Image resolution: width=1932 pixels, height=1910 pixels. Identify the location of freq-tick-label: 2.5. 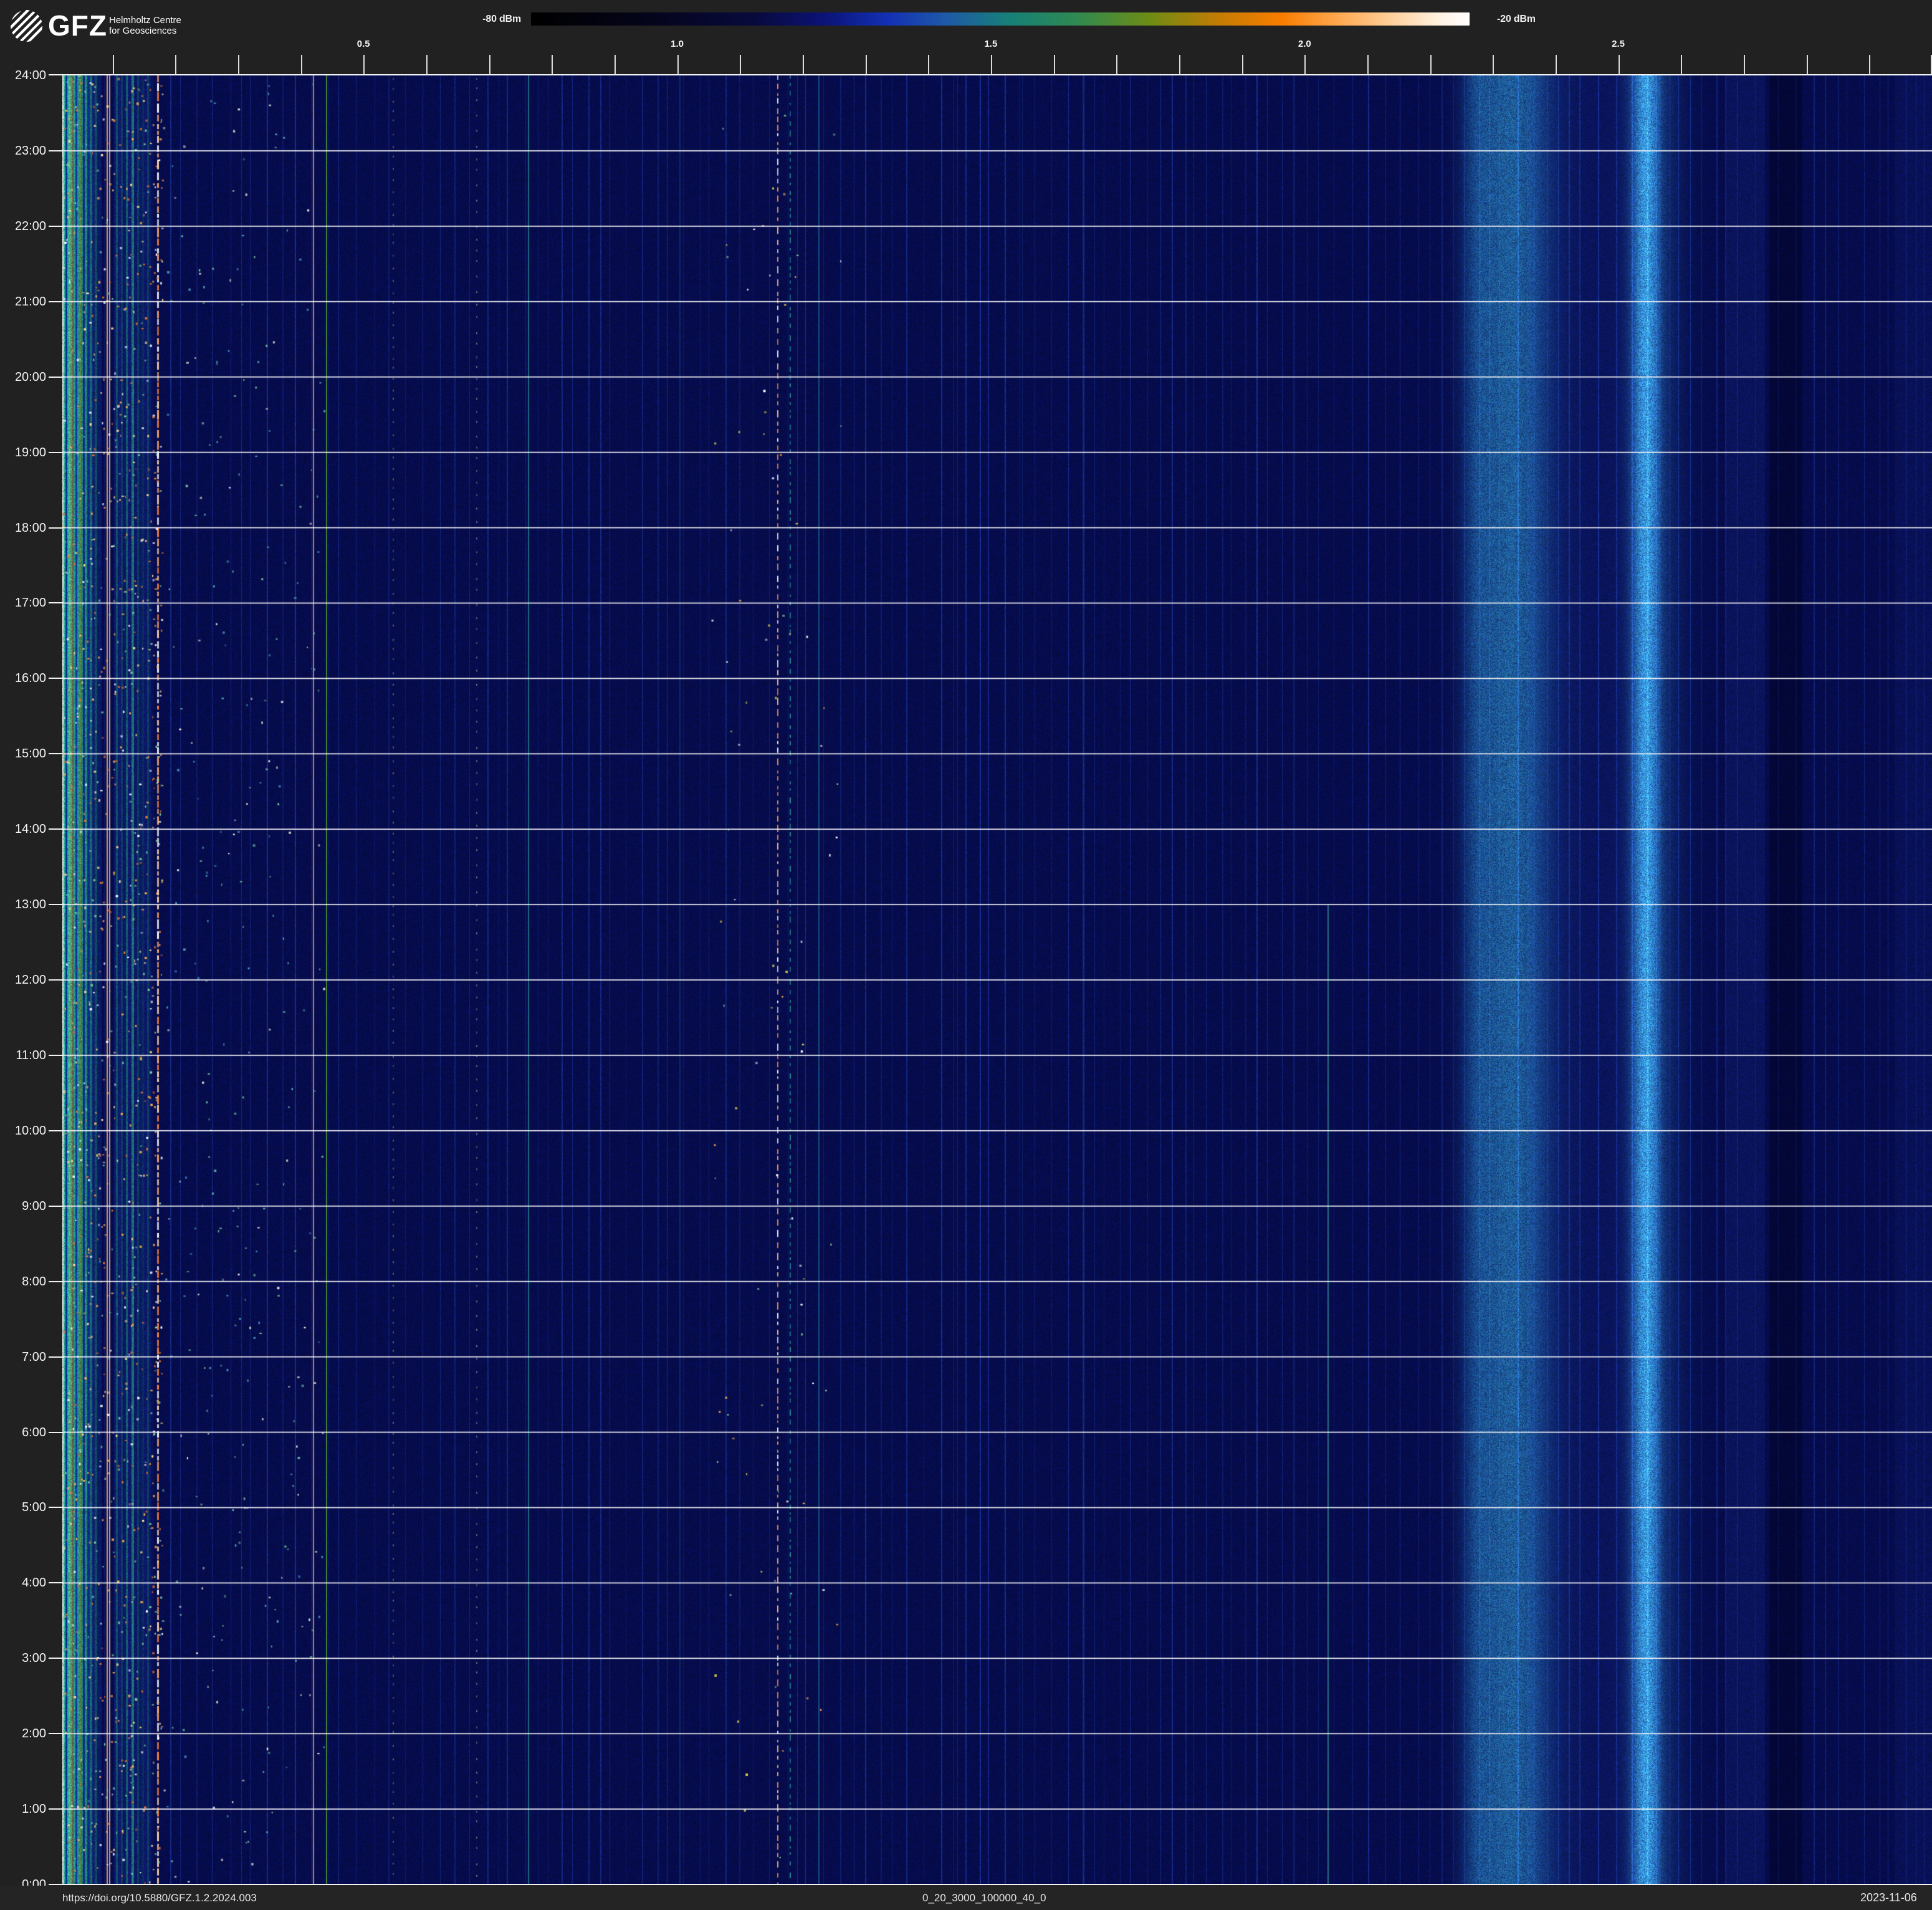
(1618, 44).